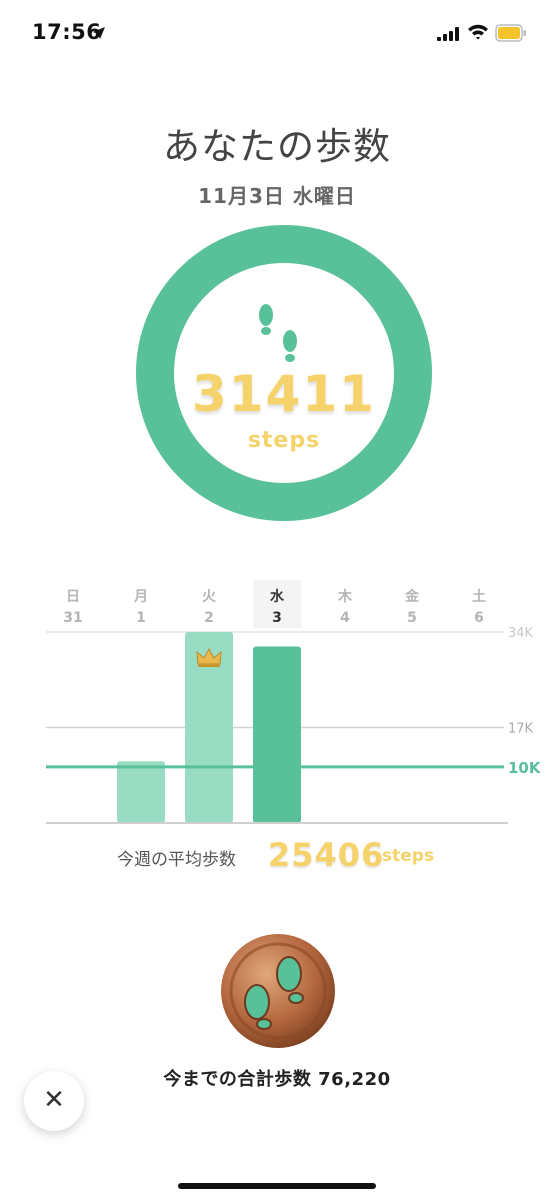 This screenshot has height=1200, width=554. I want to click on total-steps-label: 今までの合計歩数, so click(237, 1079).